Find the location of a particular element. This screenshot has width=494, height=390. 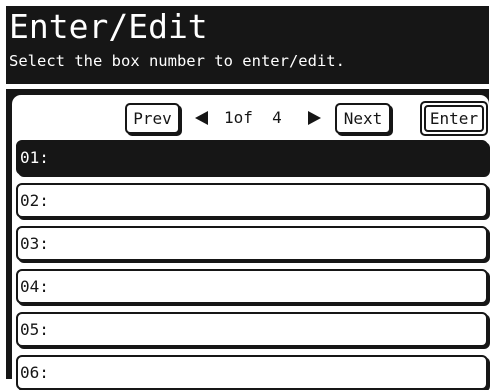

box-item-03: 03: is located at coordinates (252, 243).